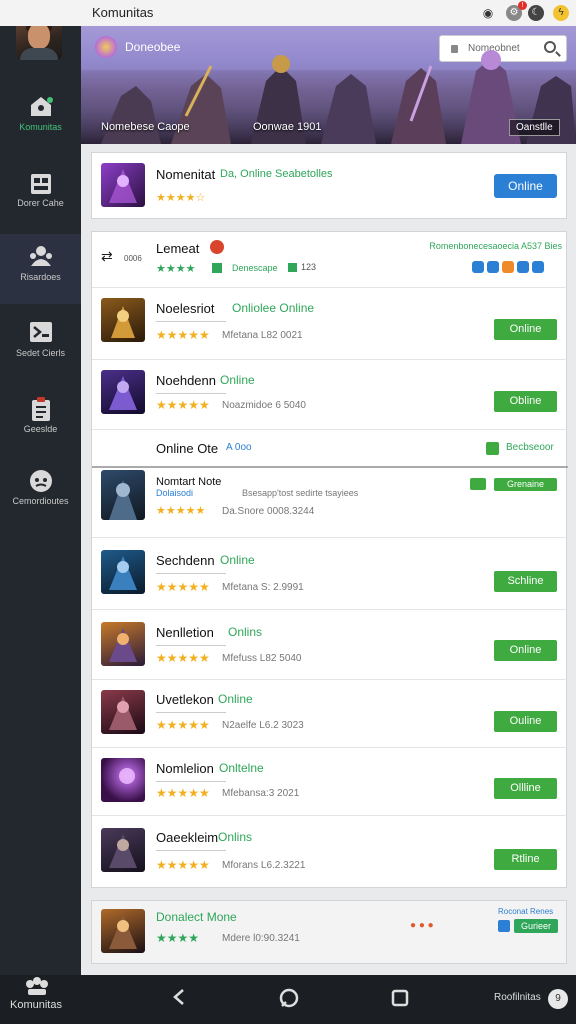 The height and width of the screenshot is (1024, 576). Describe the element at coordinates (522, 5) in the screenshot. I see `alert-icon: !` at that location.